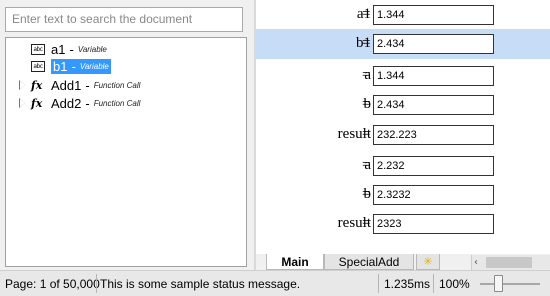 The width and height of the screenshot is (550, 296). I want to click on scrollbar-thumb, so click(509, 262).